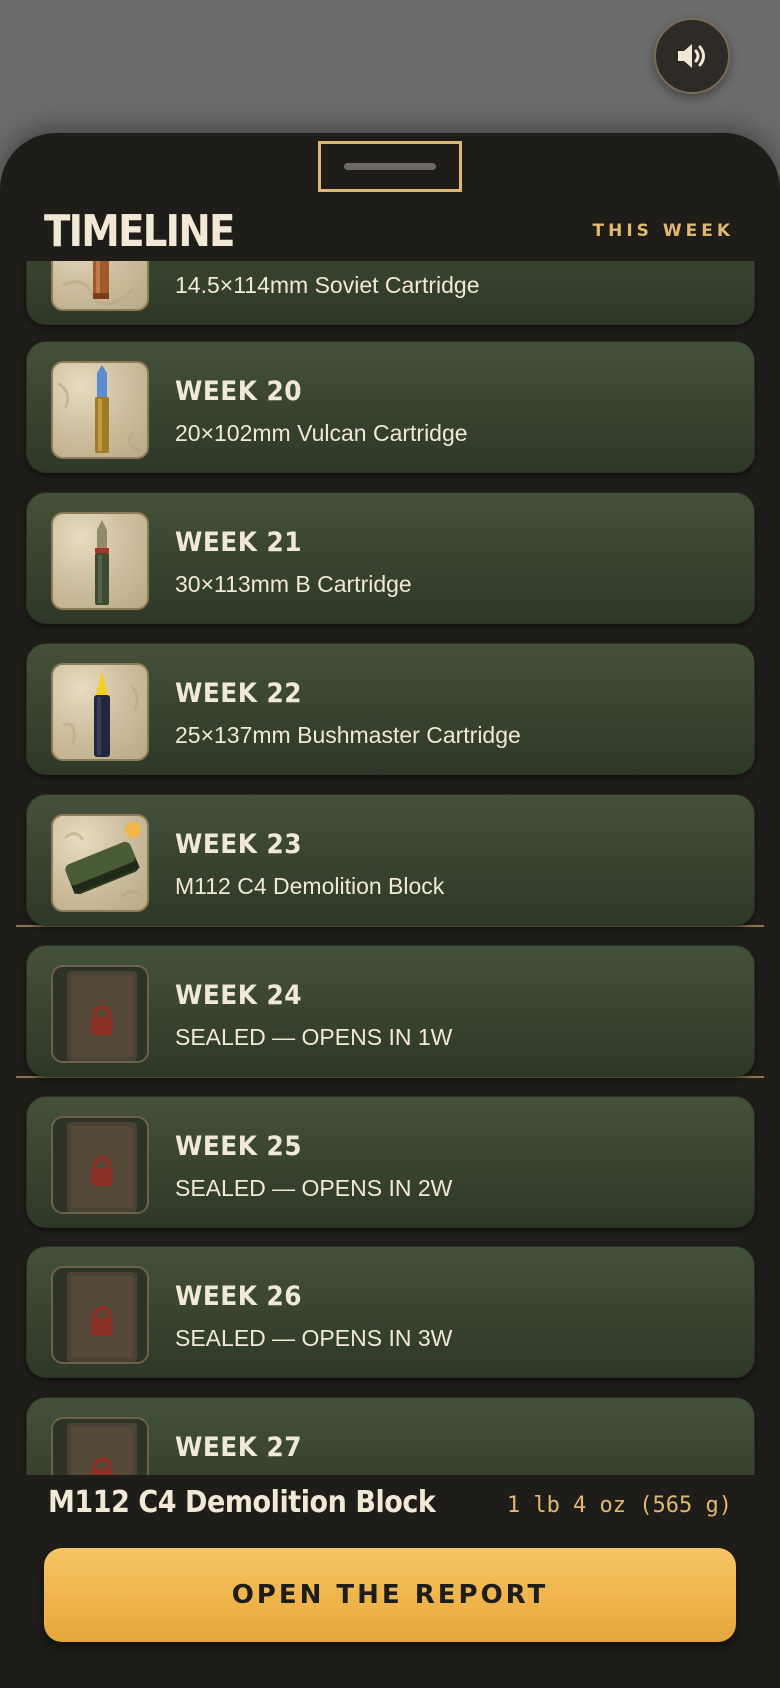  What do you see at coordinates (390, 1011) in the screenshot?
I see `timeline-item-sealed: WEEK 24 SEALED — OPENS IN 1W` at bounding box center [390, 1011].